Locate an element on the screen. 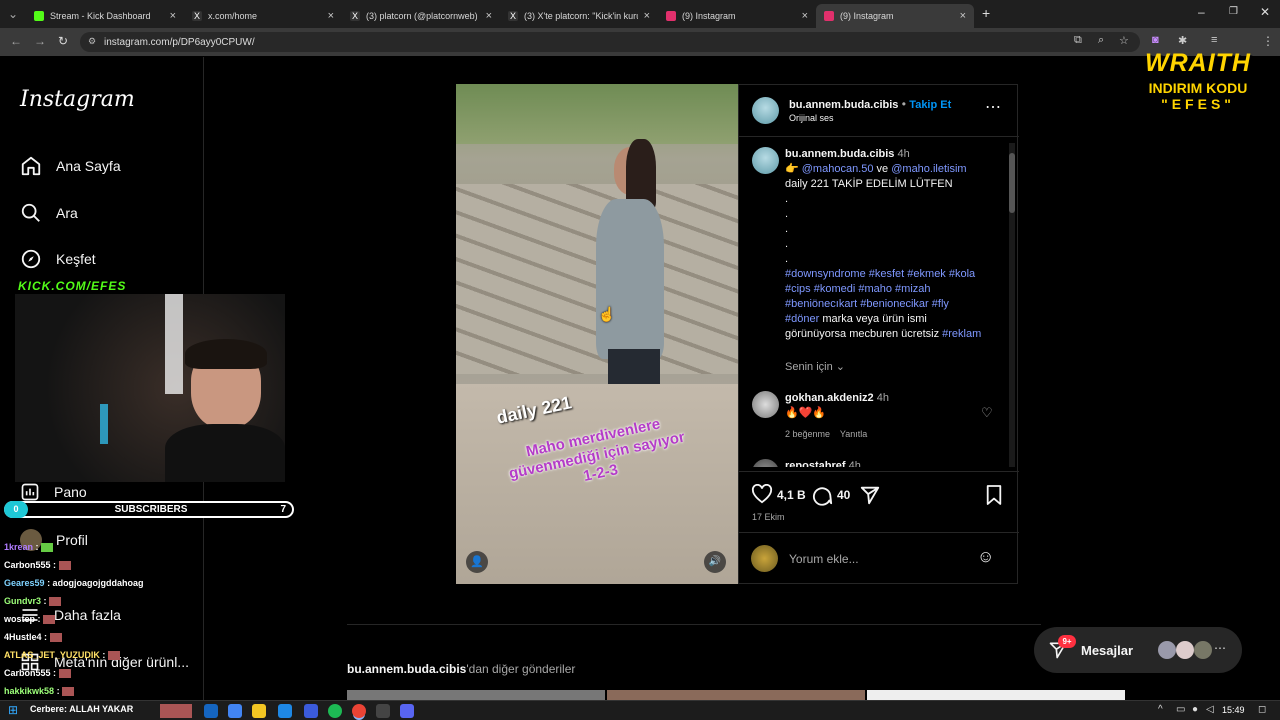 The height and width of the screenshot is (720, 1280). messages-button: 9+ Mesajlar ⋯ is located at coordinates (1138, 650).